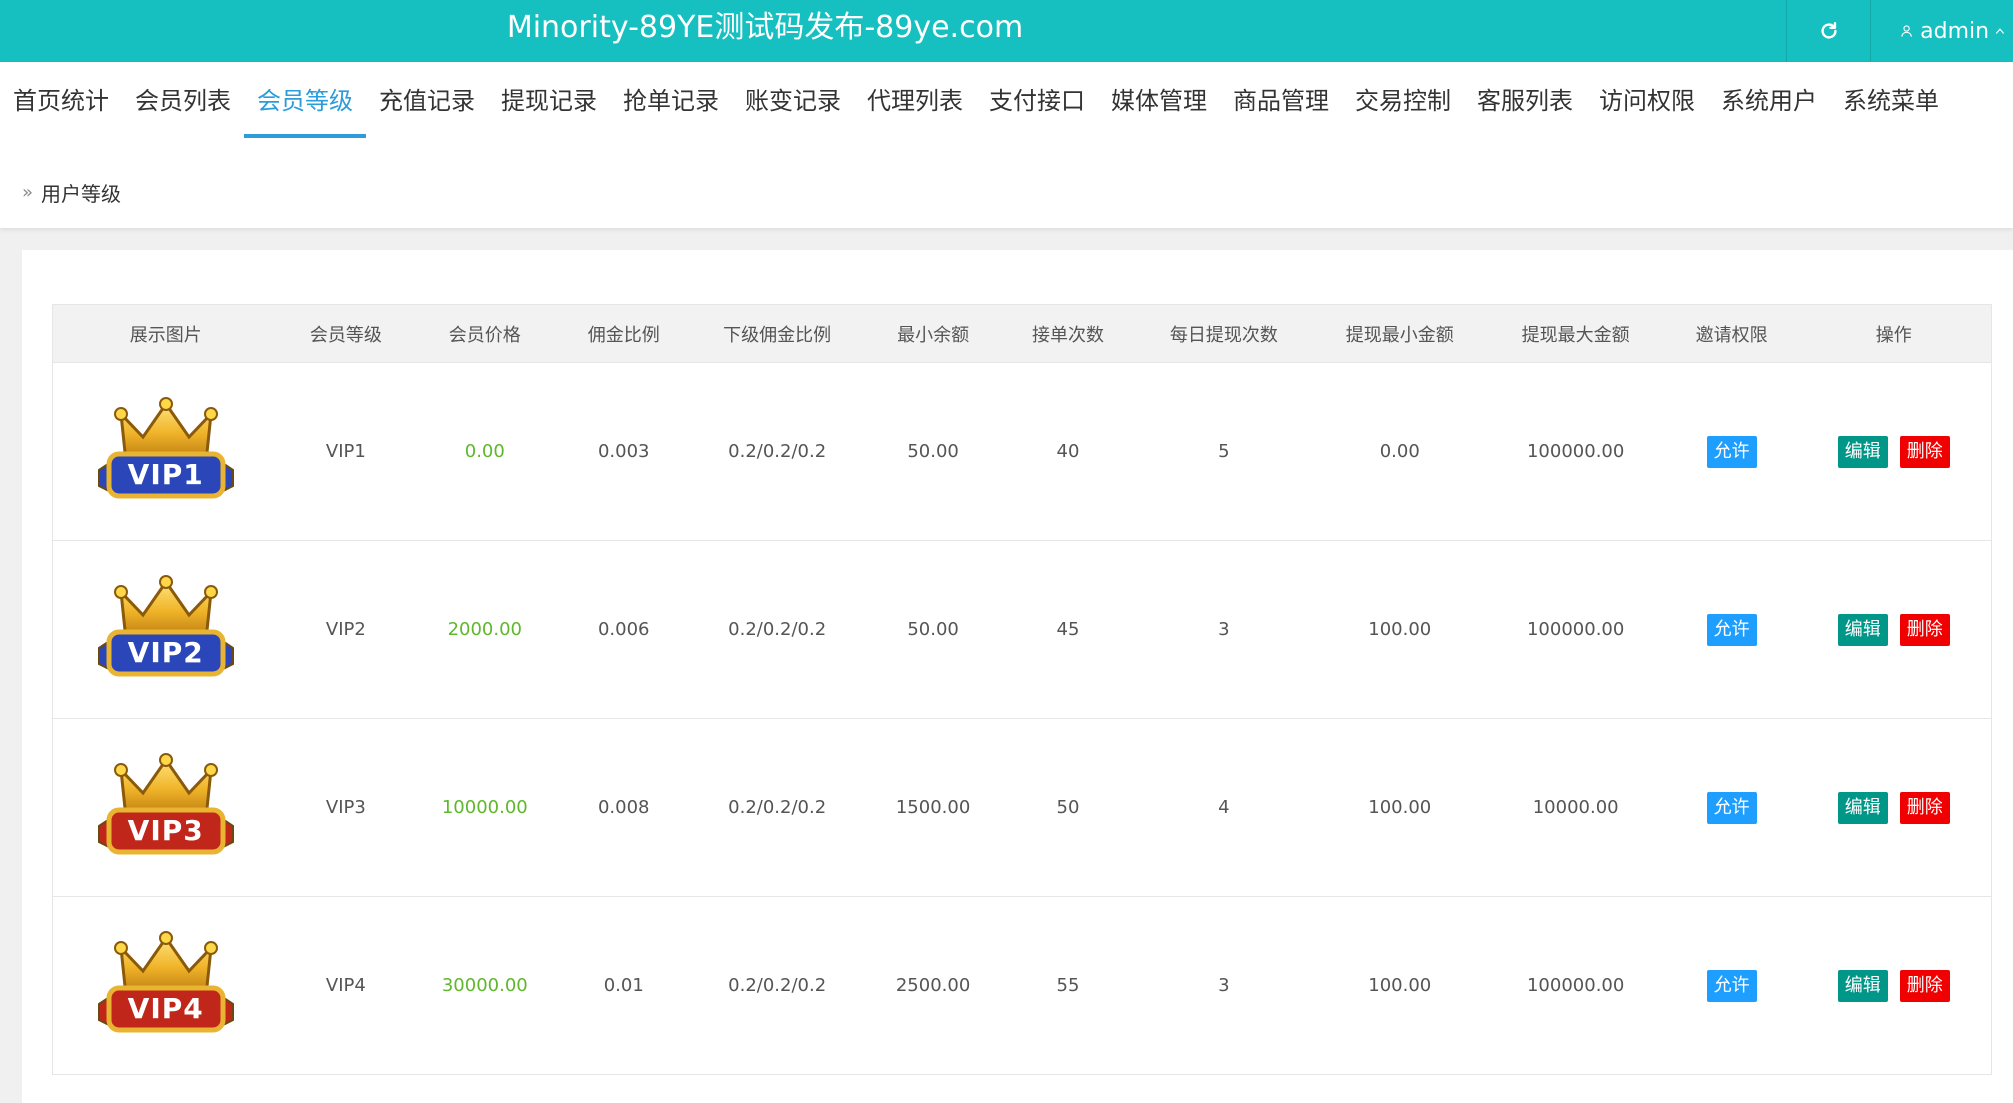 The width and height of the screenshot is (2013, 1103). What do you see at coordinates (1068, 985) in the screenshot?
I see `cell-orders: 55` at bounding box center [1068, 985].